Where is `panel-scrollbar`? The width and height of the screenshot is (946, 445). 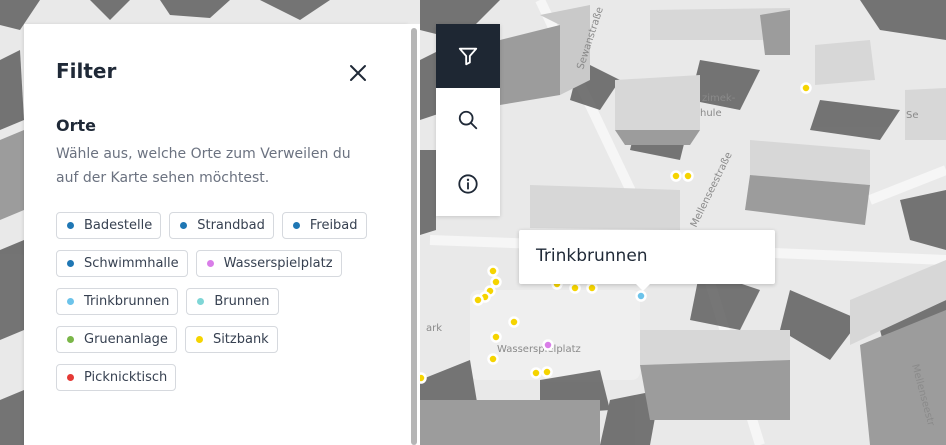 panel-scrollbar is located at coordinates (414, 234).